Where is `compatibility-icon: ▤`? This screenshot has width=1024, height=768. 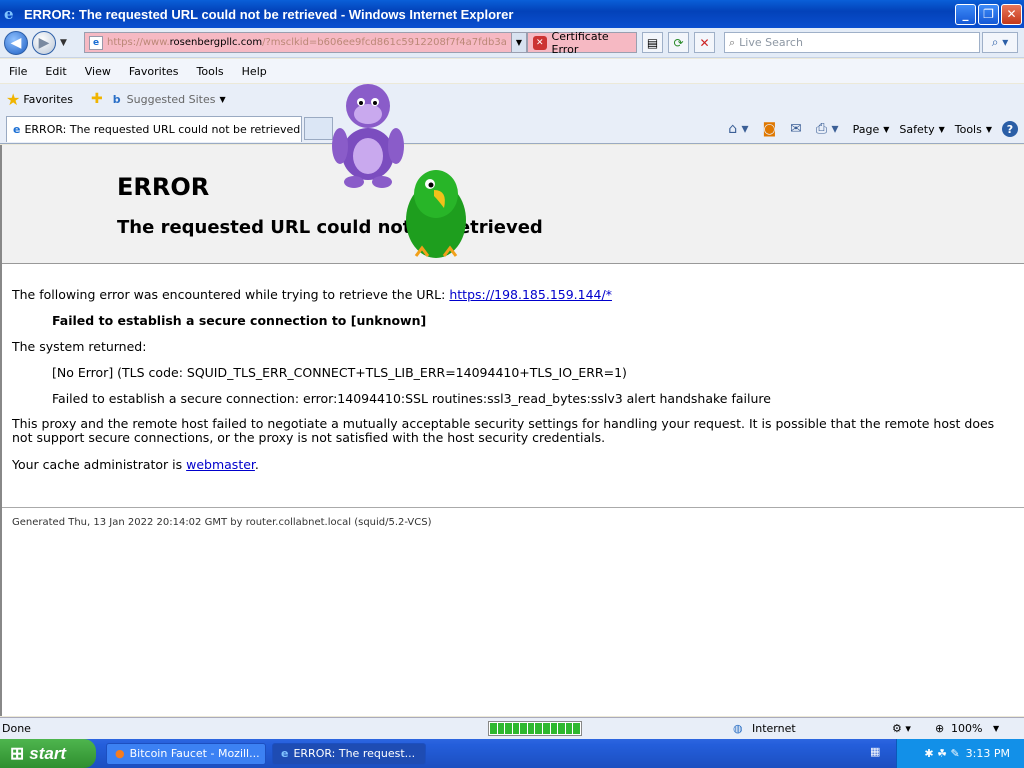
compatibility-icon: ▤ is located at coordinates (652, 42).